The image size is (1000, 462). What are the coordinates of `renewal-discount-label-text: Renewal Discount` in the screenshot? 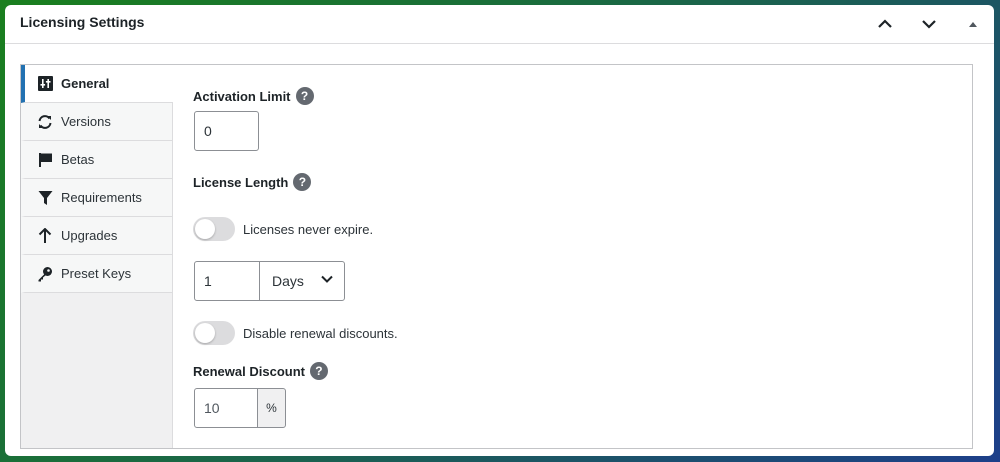 It's located at (249, 371).